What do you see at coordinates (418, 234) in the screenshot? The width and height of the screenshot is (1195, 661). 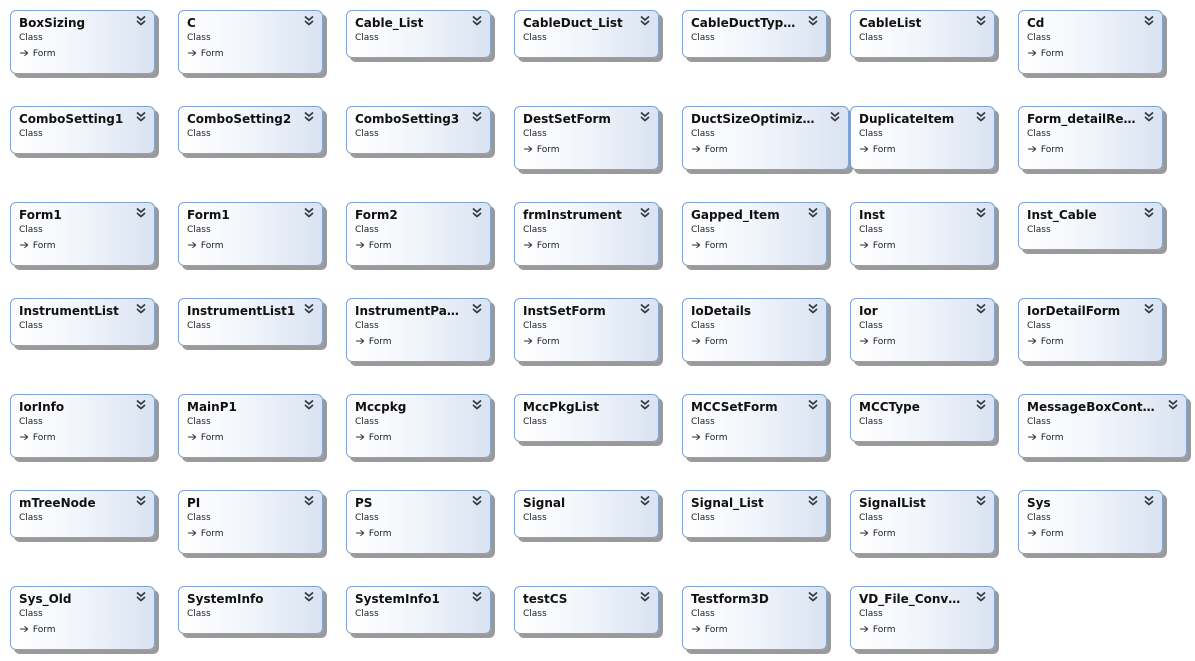 I see `class-box: Form2 Class Form` at bounding box center [418, 234].